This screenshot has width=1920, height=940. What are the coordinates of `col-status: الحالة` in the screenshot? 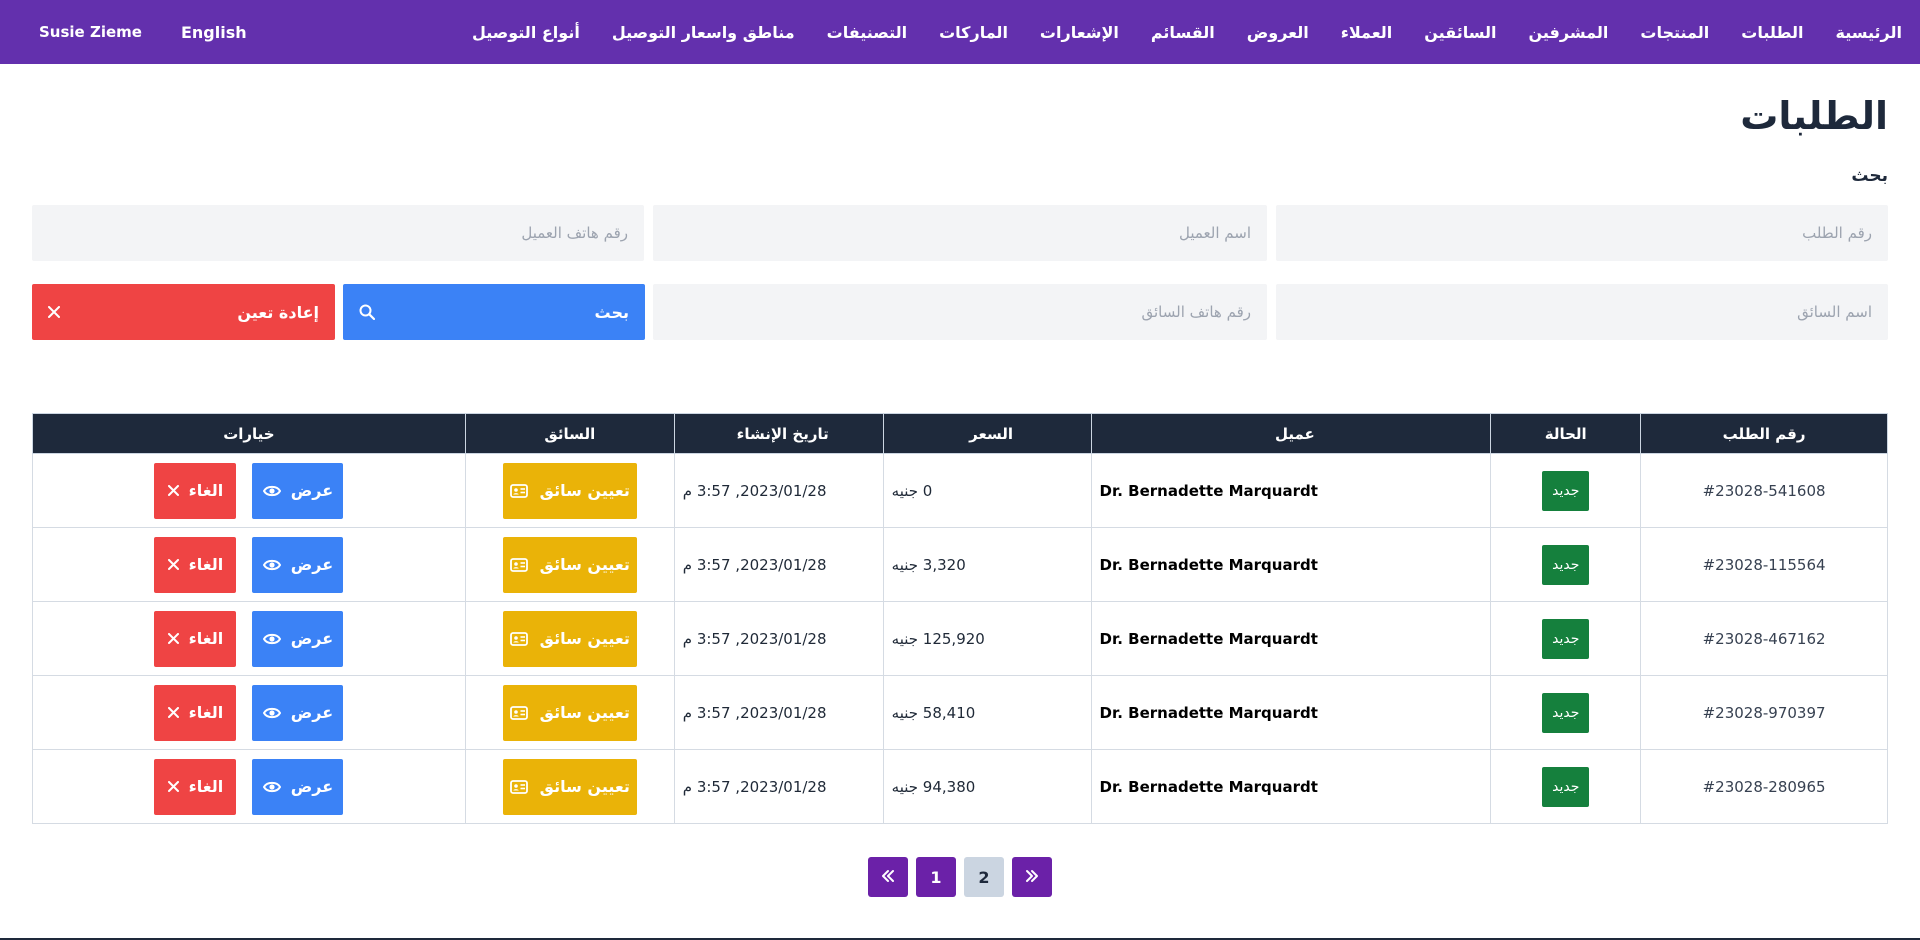 It's located at (1566, 433).